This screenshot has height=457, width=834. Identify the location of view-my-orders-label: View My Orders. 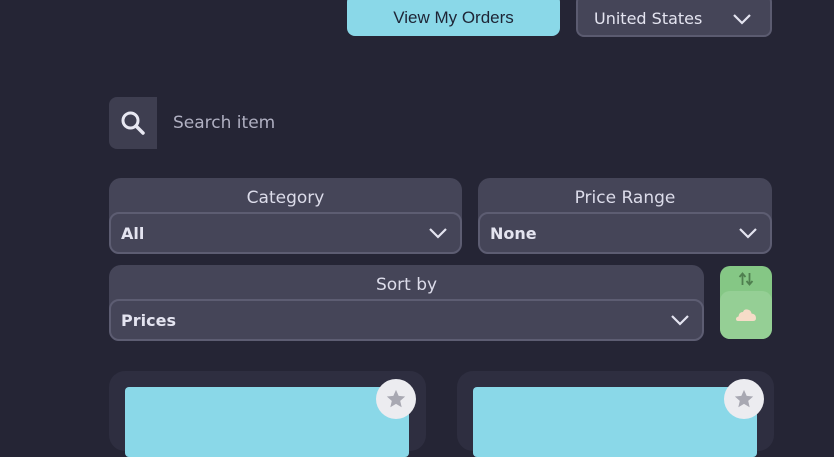
(453, 17).